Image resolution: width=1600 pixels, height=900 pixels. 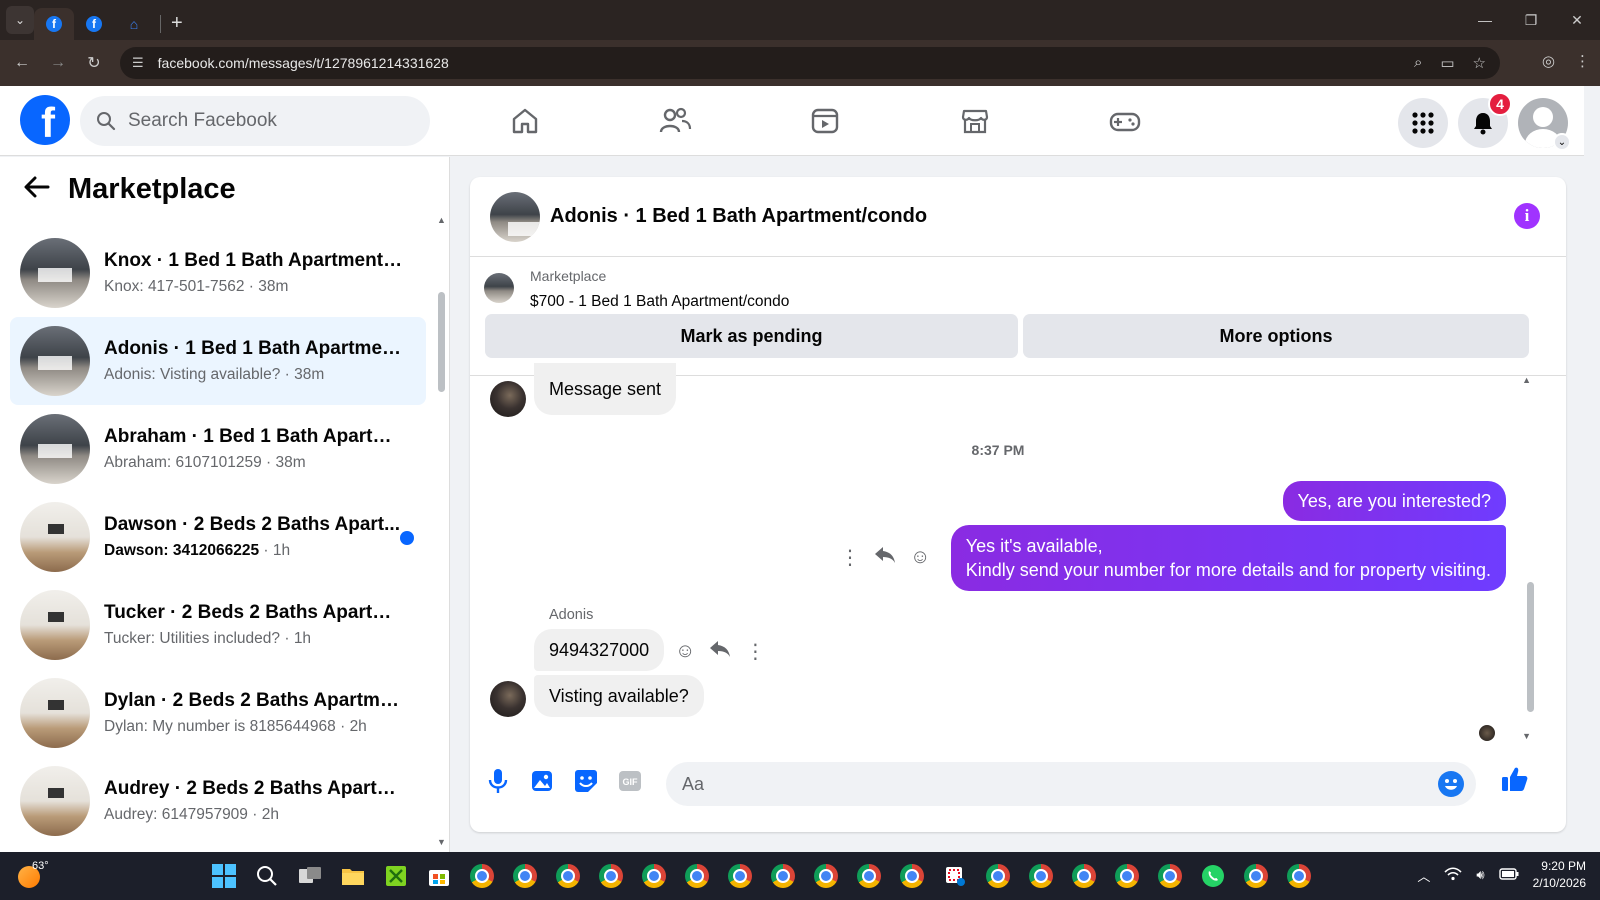 What do you see at coordinates (37, 189) in the screenshot?
I see `back-arrow-icon` at bounding box center [37, 189].